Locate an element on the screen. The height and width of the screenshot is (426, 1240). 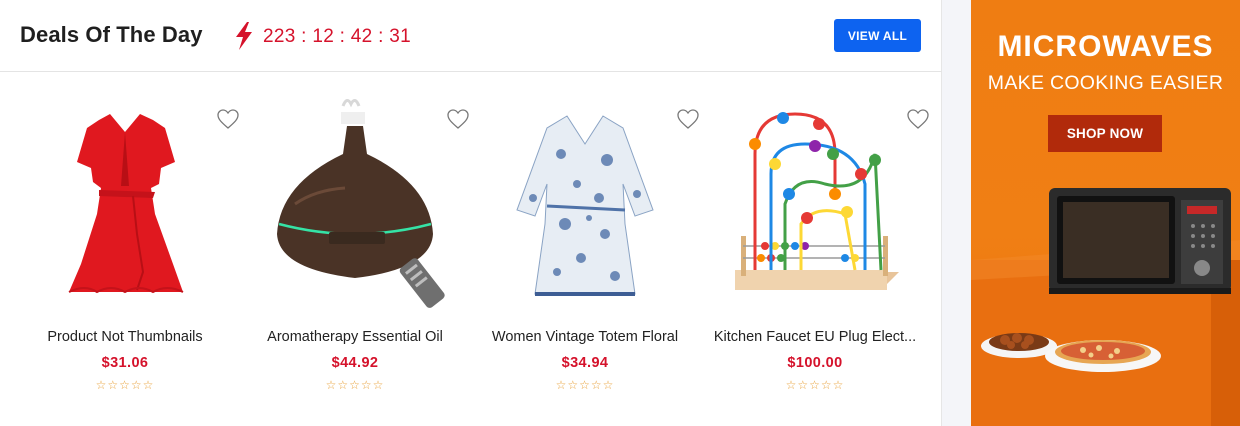
shop-now-button: SHOP NOW is located at coordinates (1105, 133).